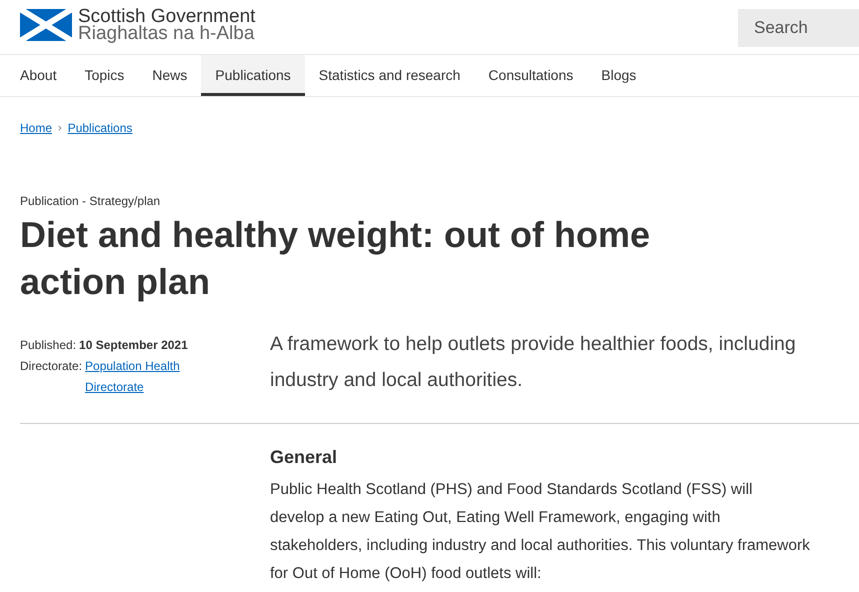 Image resolution: width=859 pixels, height=592 pixels. What do you see at coordinates (91, 201) in the screenshot?
I see `page-type: Publication - Strategy/plan` at bounding box center [91, 201].